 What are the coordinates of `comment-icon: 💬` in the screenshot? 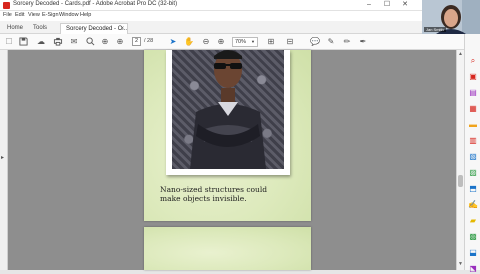 It's located at (315, 42).